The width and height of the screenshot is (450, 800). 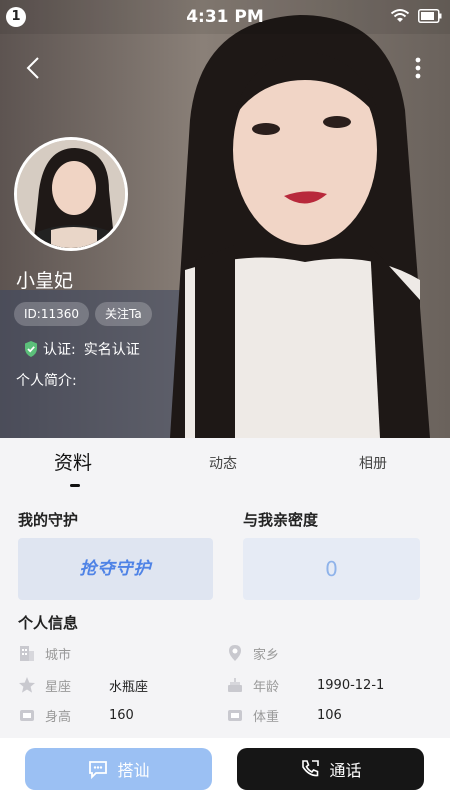 I want to click on verification-row: 认证: 实名认证, so click(x=81, y=349).